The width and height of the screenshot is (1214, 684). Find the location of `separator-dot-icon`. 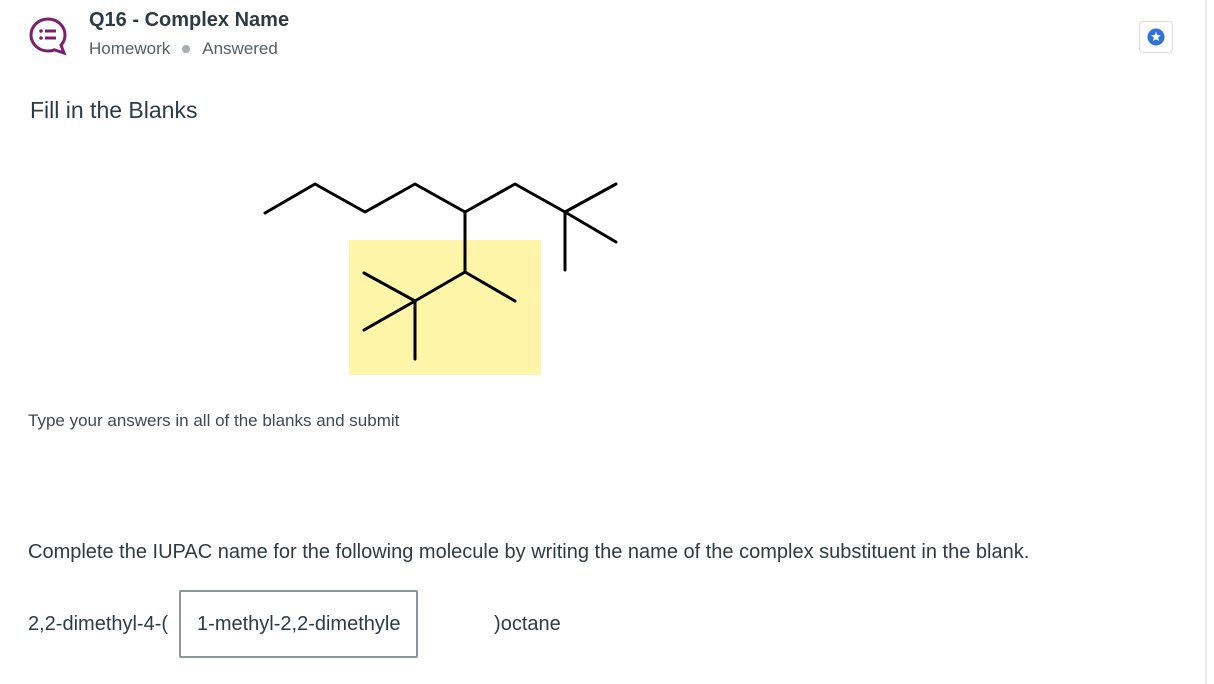

separator-dot-icon is located at coordinates (186, 49).